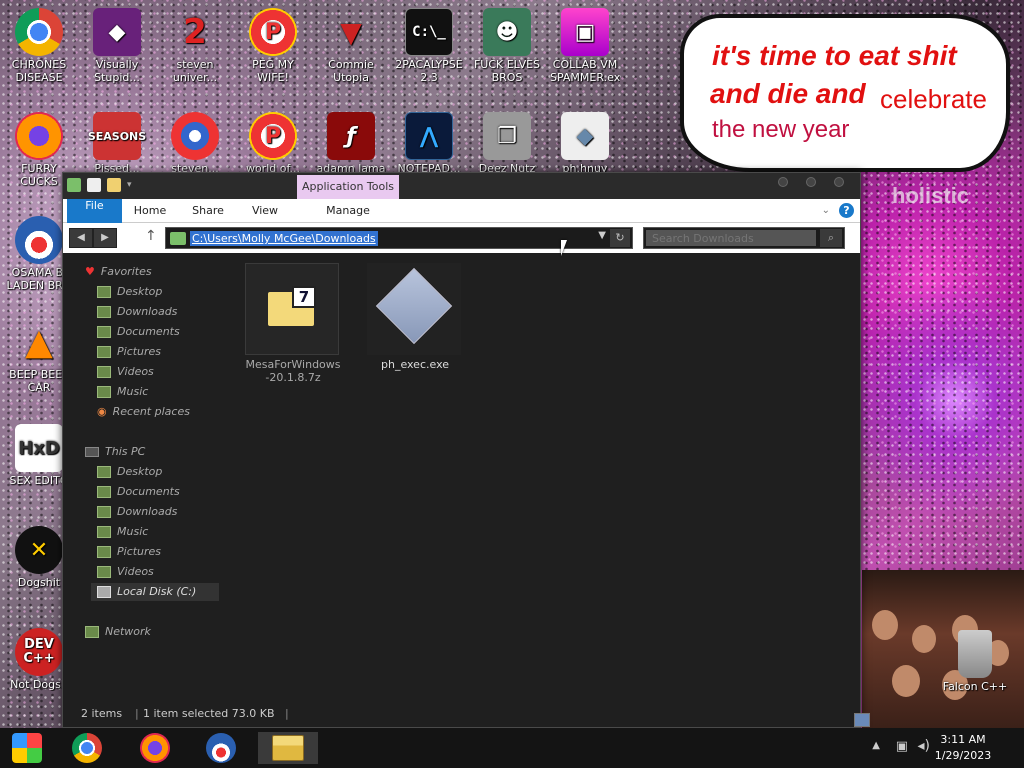 The image size is (1024, 768). What do you see at coordinates (348, 187) in the screenshot?
I see `application-tools-label: Application Tools` at bounding box center [348, 187].